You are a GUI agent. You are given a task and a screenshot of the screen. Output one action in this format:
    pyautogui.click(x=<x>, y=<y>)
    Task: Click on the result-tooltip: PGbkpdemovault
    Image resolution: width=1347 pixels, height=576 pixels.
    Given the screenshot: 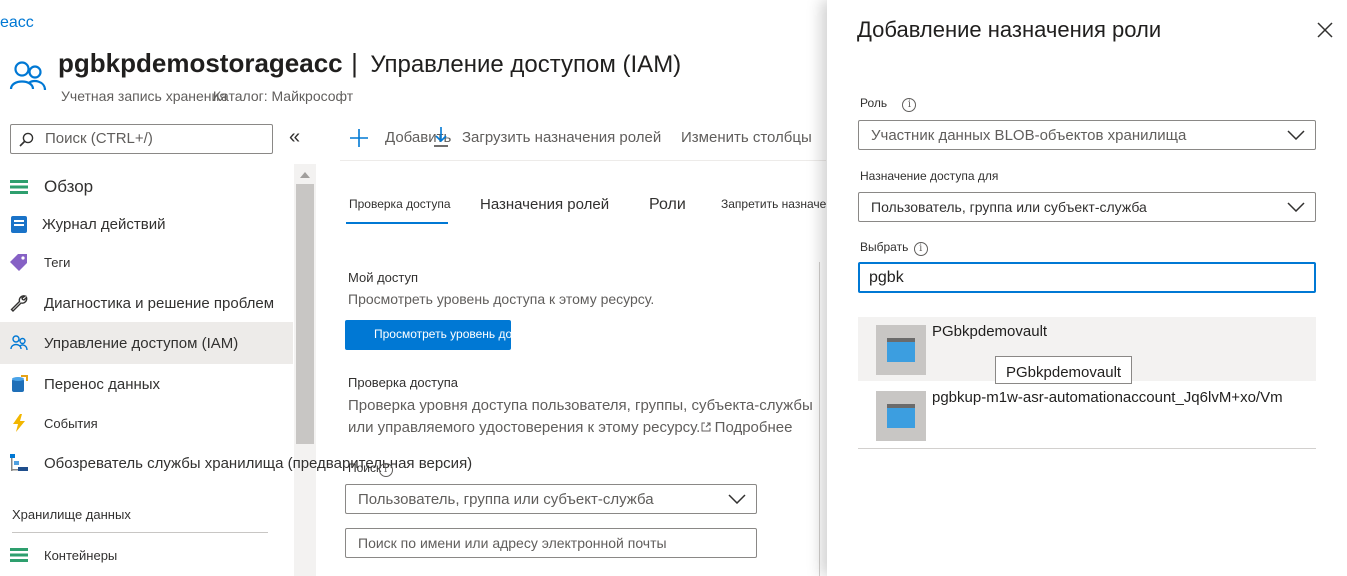 What is the action you would take?
    pyautogui.click(x=1064, y=370)
    